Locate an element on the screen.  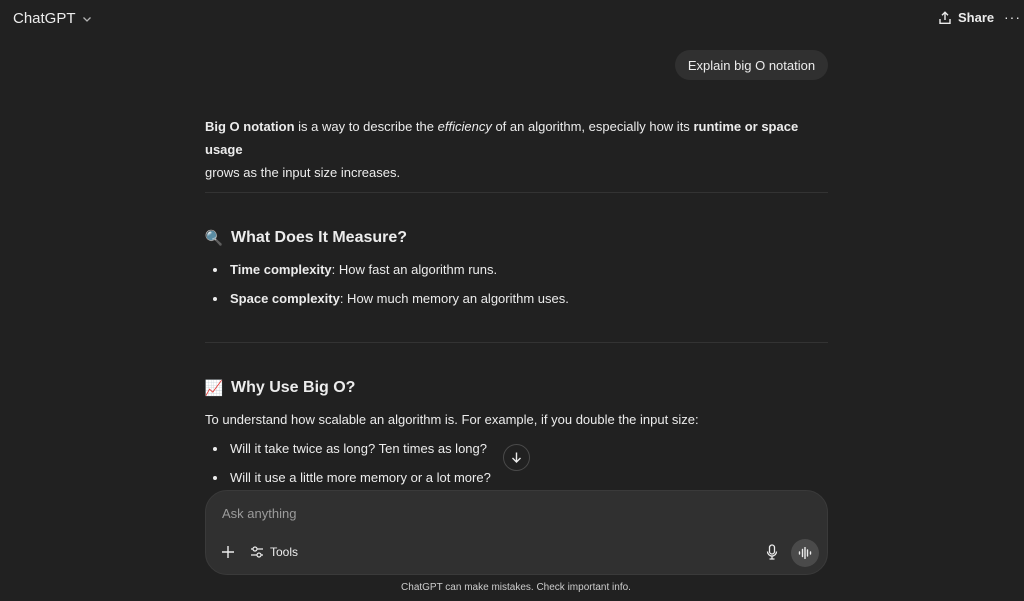
intro-term: Big O notation is located at coordinates (250, 126).